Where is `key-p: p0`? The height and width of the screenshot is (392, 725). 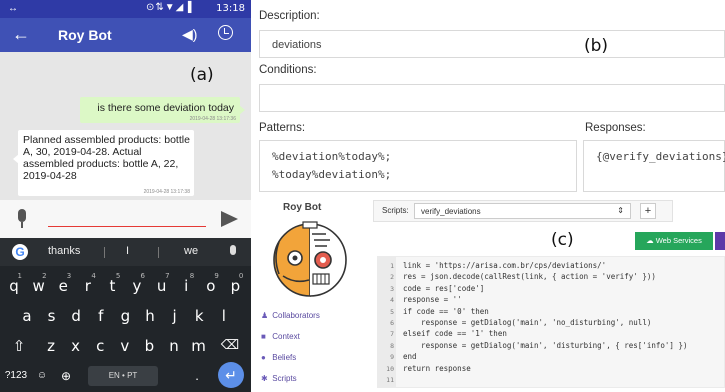
key-p: p0 is located at coordinates (235, 286).